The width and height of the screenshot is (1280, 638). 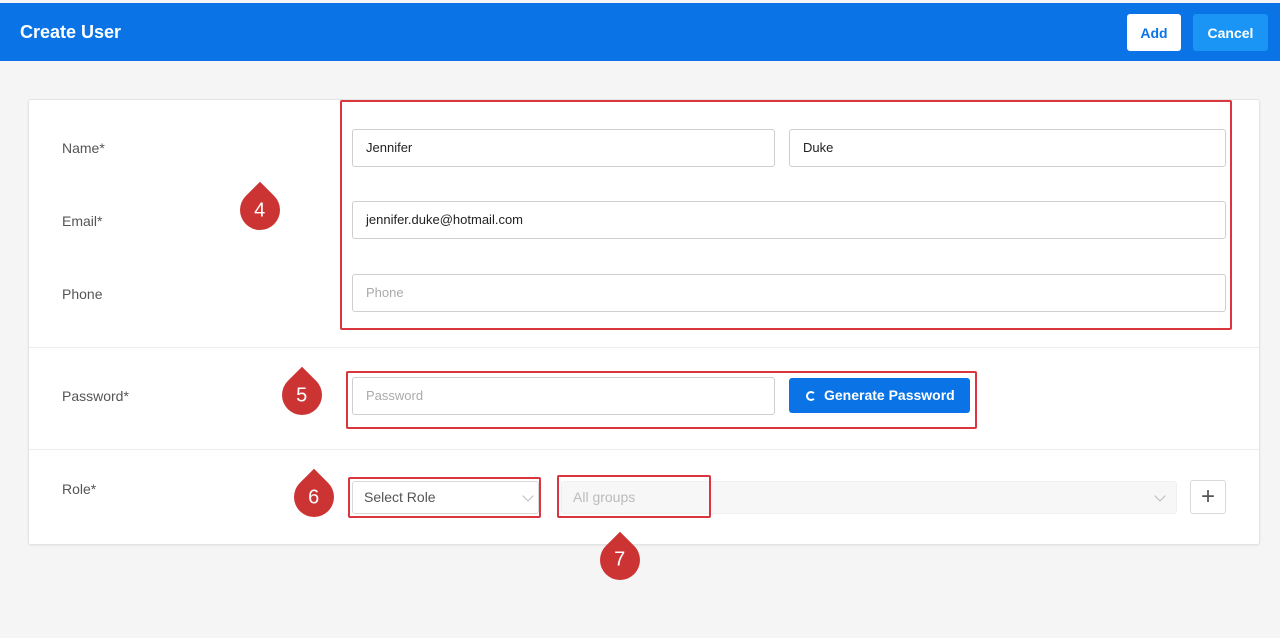 I want to click on highlight-box-role, so click(x=444, y=497).